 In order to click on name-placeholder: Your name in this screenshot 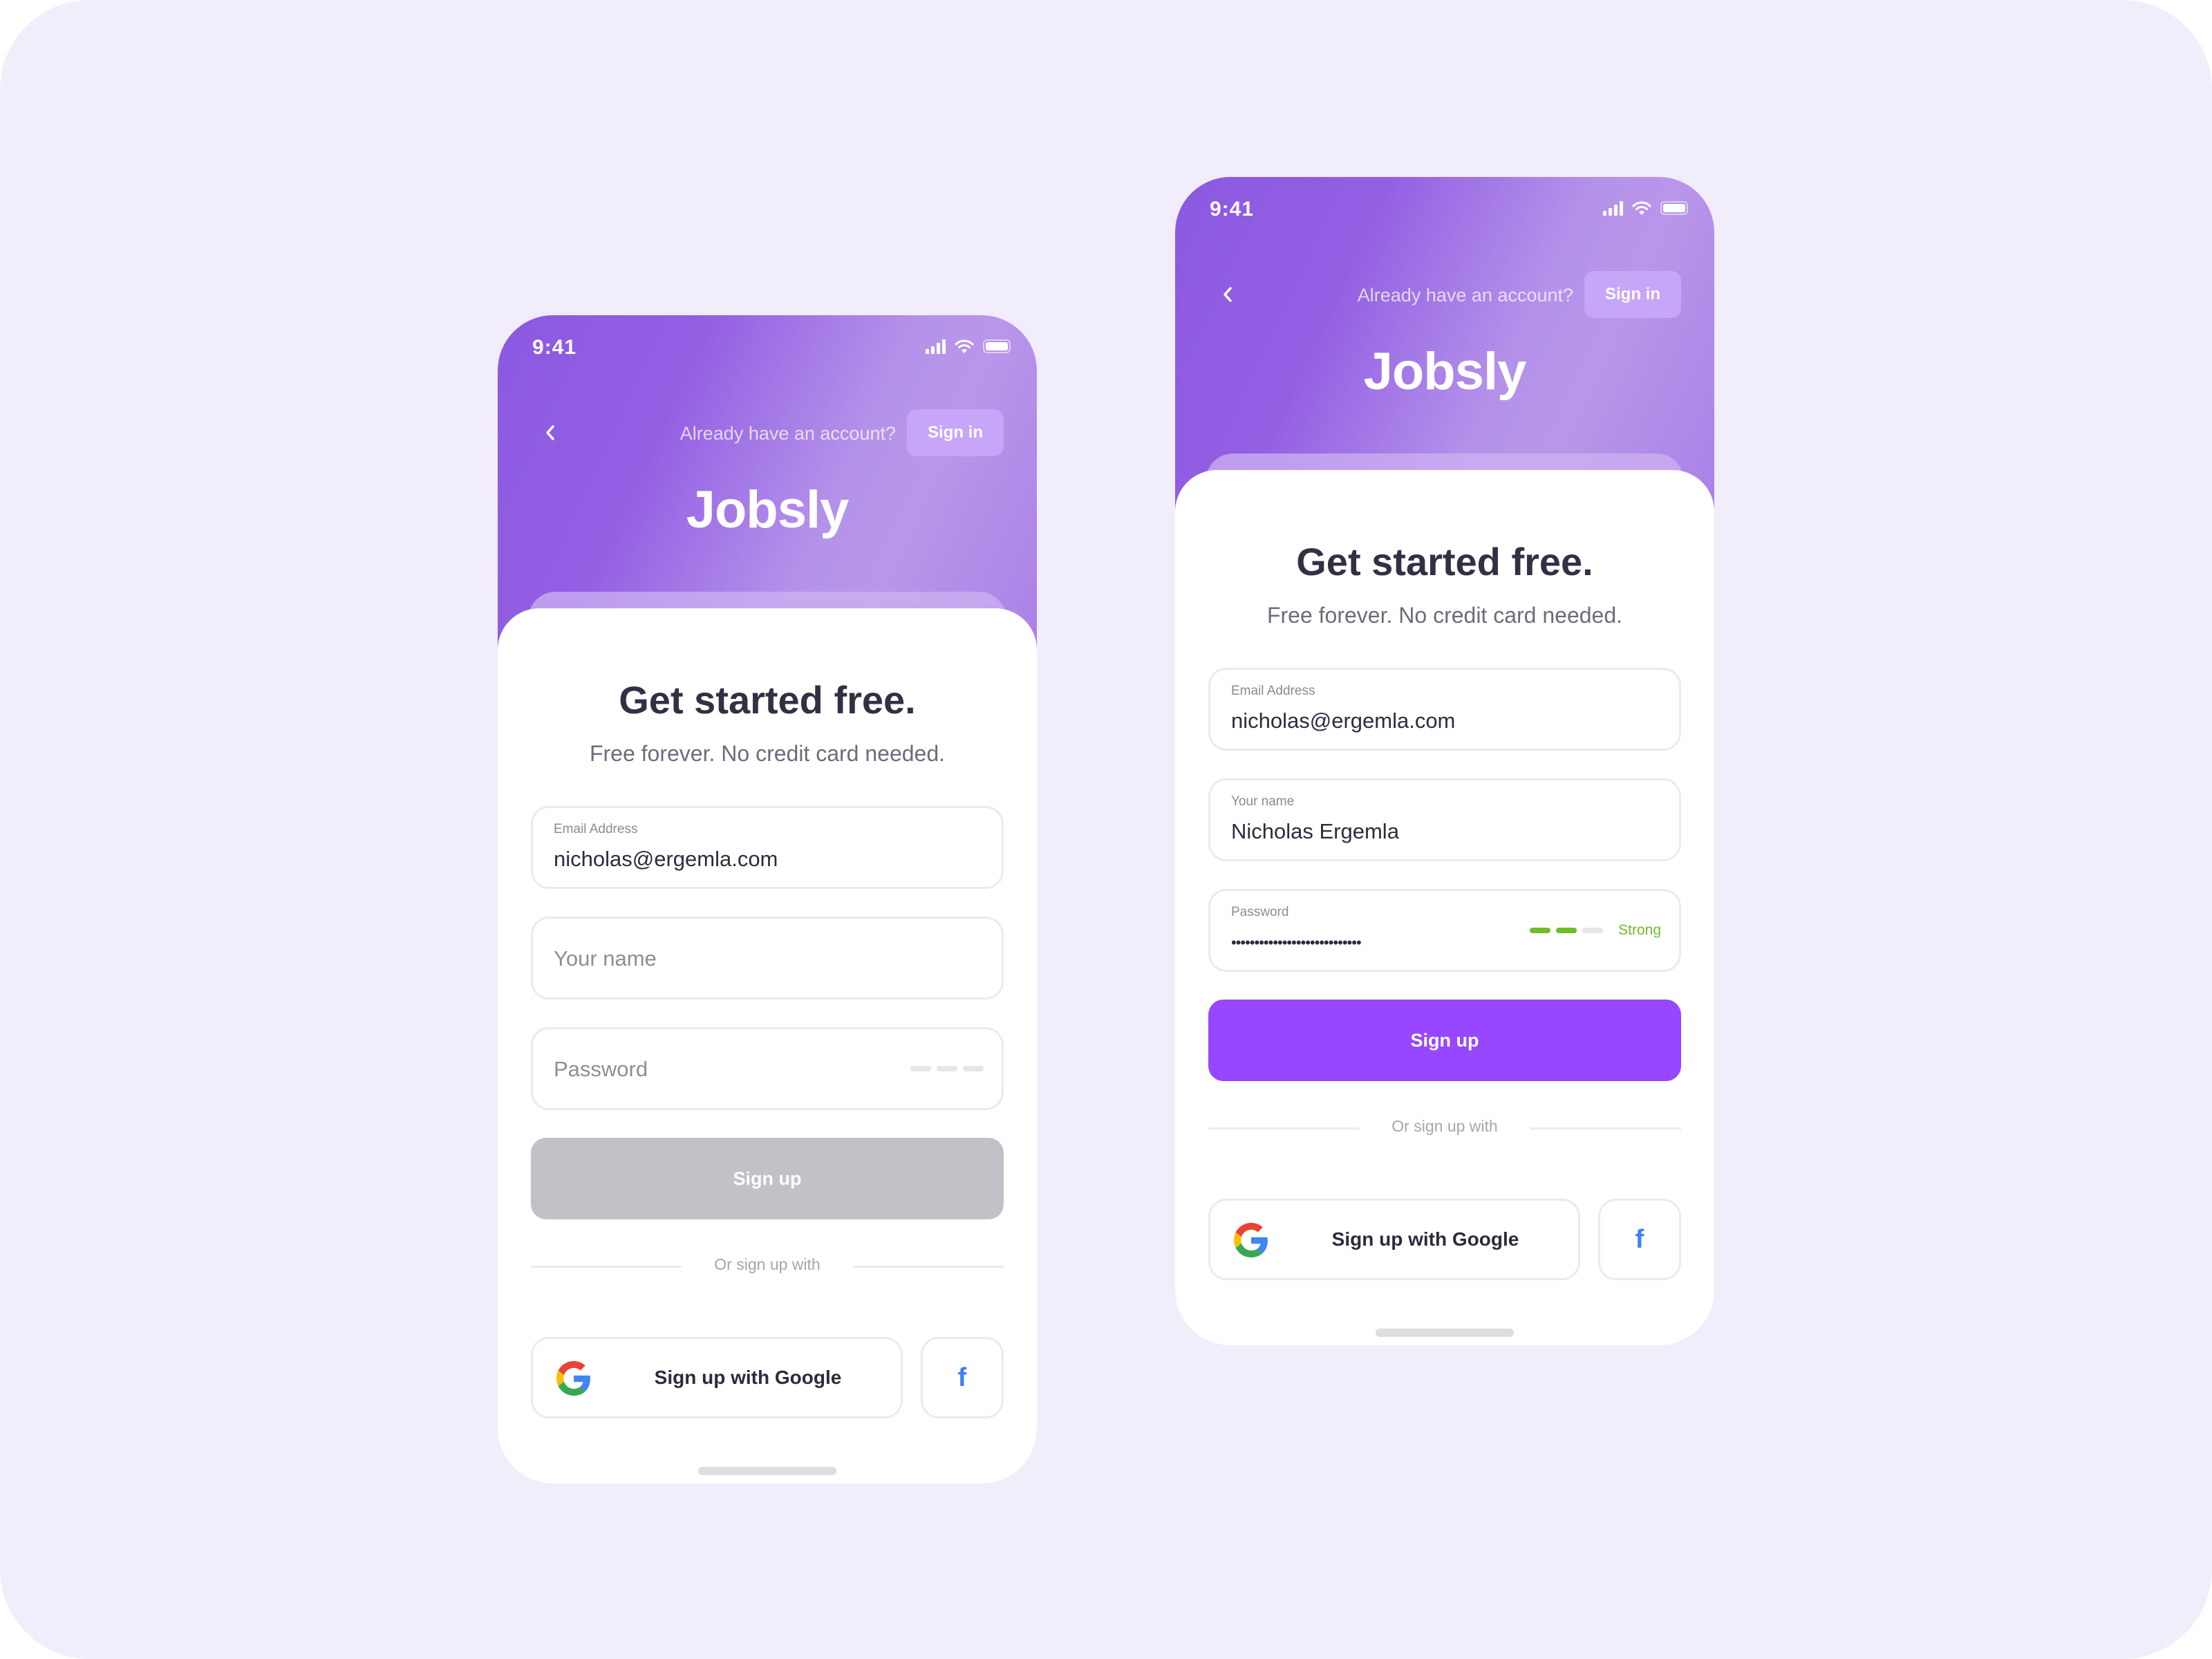, I will do `click(605, 958)`.